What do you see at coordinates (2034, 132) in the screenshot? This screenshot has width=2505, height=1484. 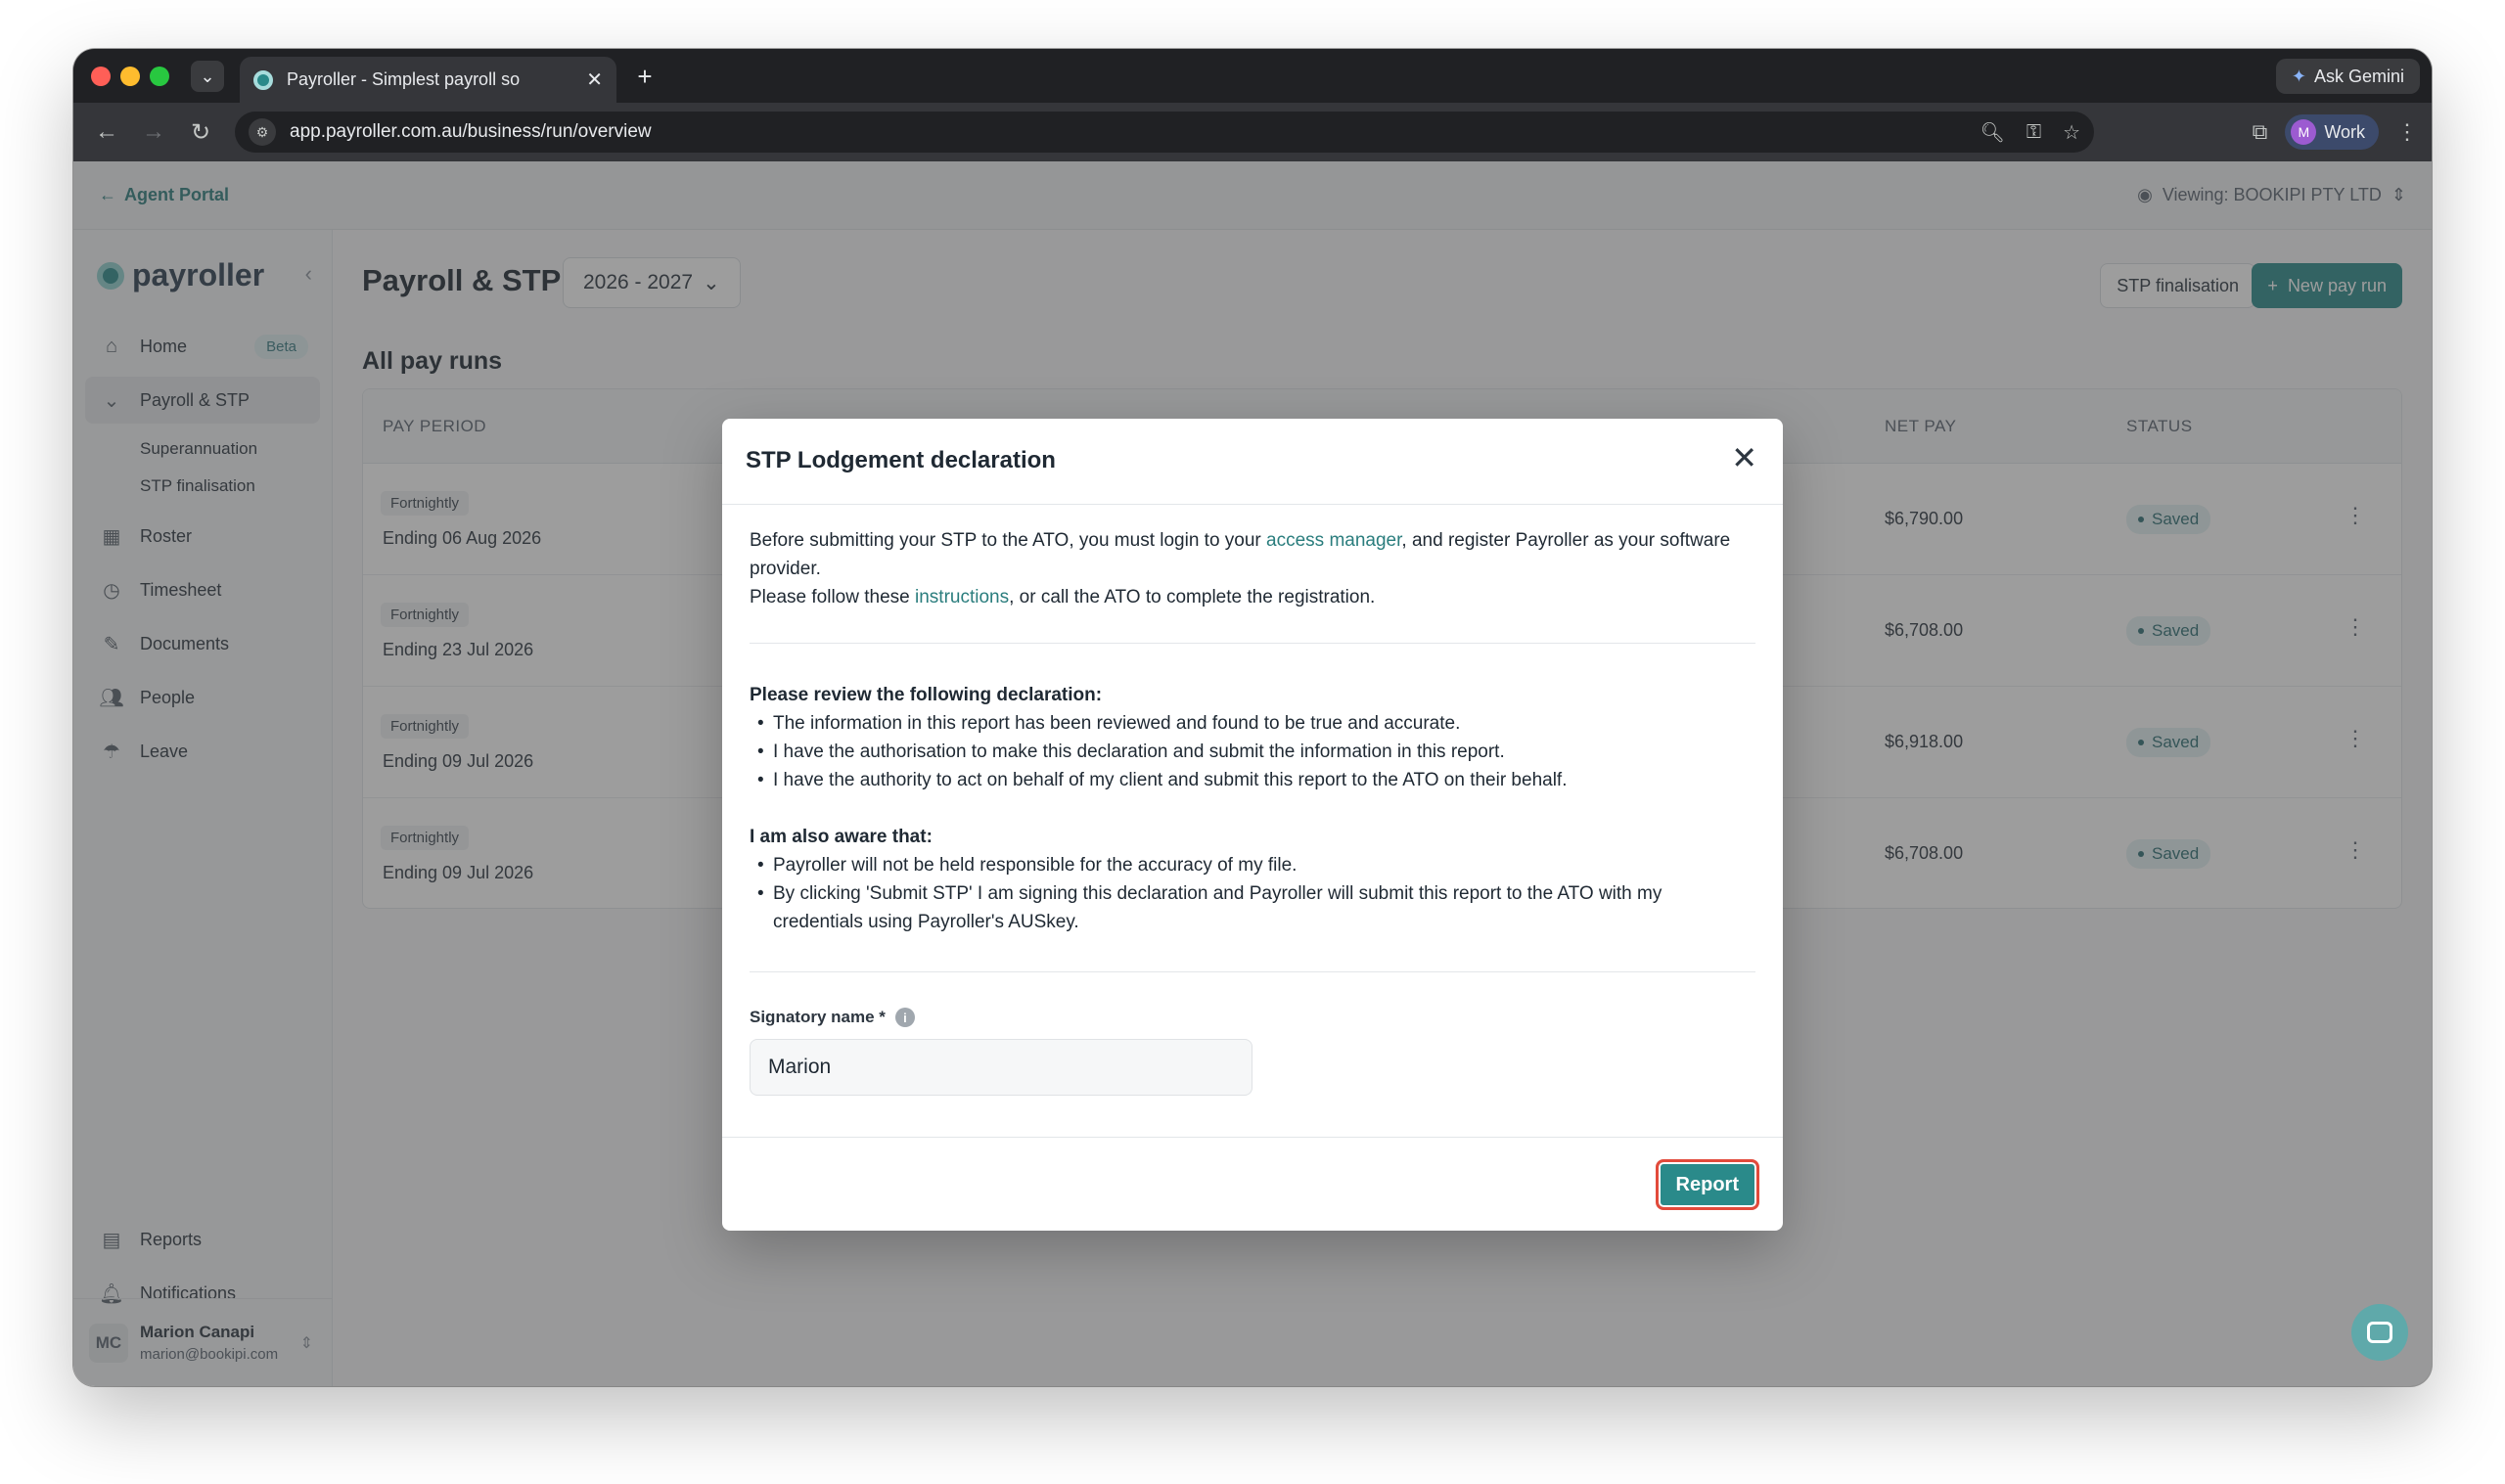 I see `password-key-icon: ⚿` at bounding box center [2034, 132].